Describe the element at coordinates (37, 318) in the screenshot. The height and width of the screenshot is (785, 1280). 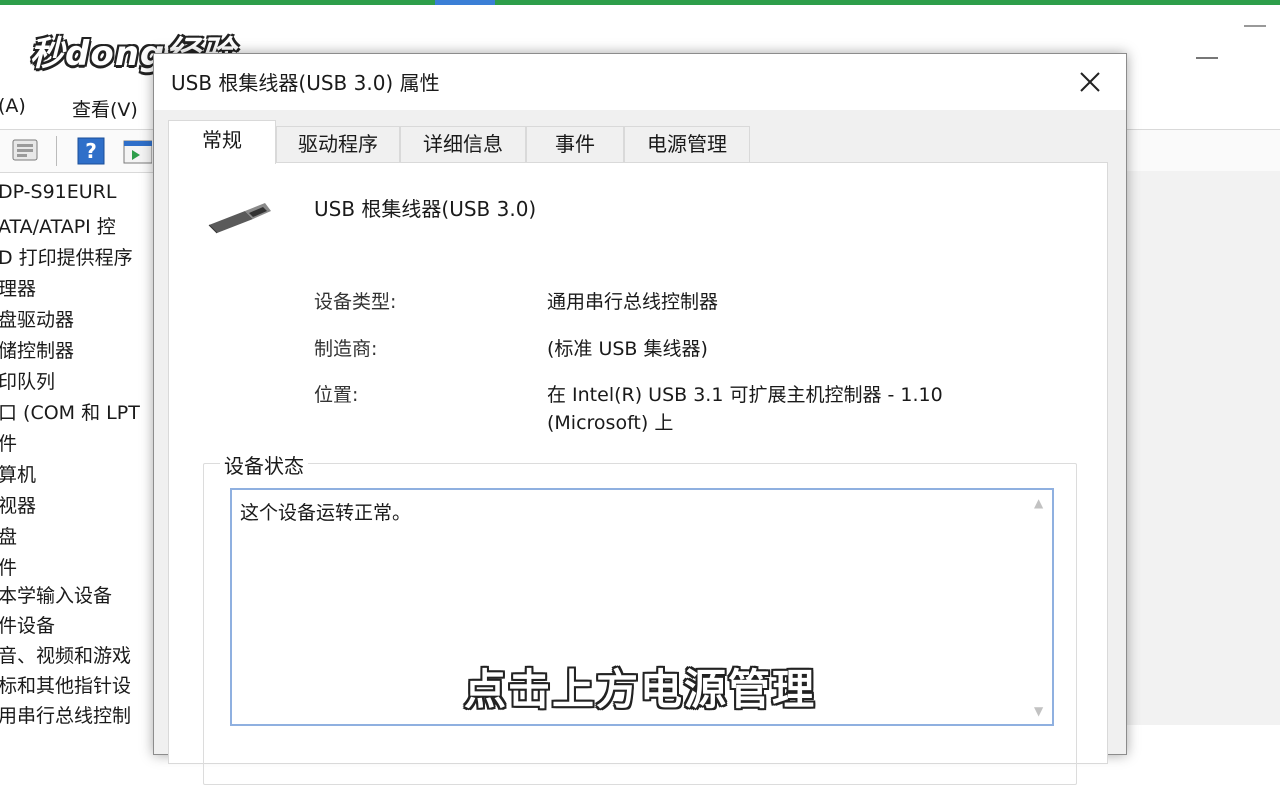
I see `tree-item: 盘驱动器` at that location.